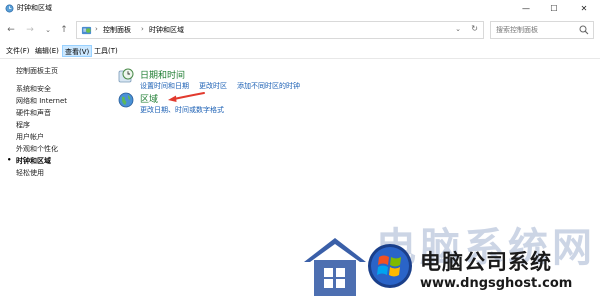 The image size is (600, 300). I want to click on window-title: 时钟和区域, so click(34, 8).